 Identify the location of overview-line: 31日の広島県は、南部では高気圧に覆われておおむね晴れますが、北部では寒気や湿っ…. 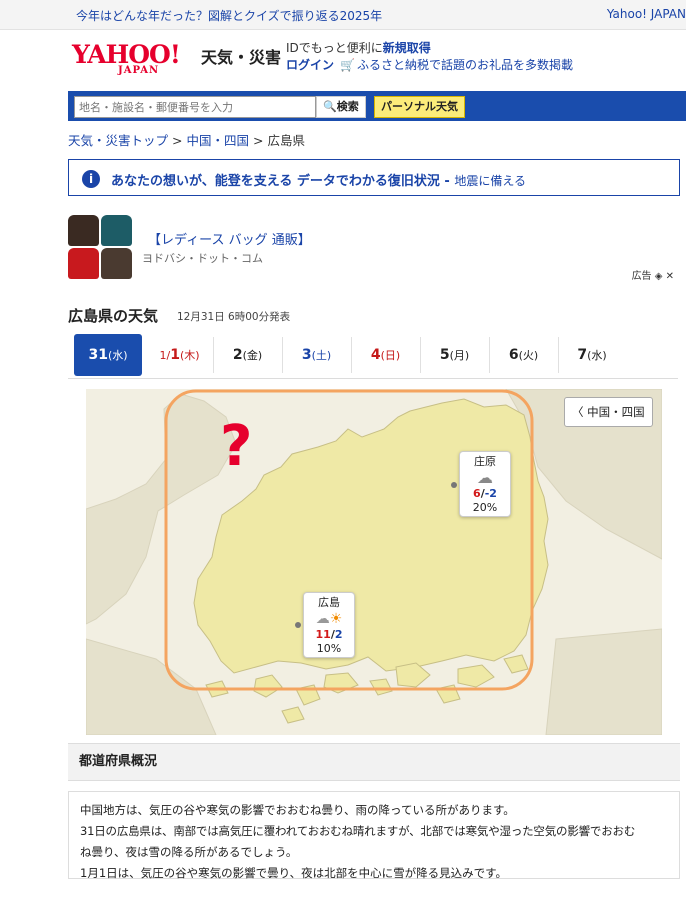
(358, 831).